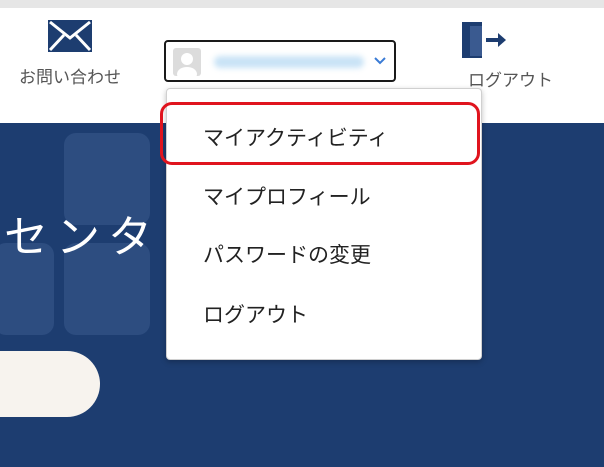 The height and width of the screenshot is (467, 604). I want to click on menu-item-logout: ログアウト, so click(255, 314).